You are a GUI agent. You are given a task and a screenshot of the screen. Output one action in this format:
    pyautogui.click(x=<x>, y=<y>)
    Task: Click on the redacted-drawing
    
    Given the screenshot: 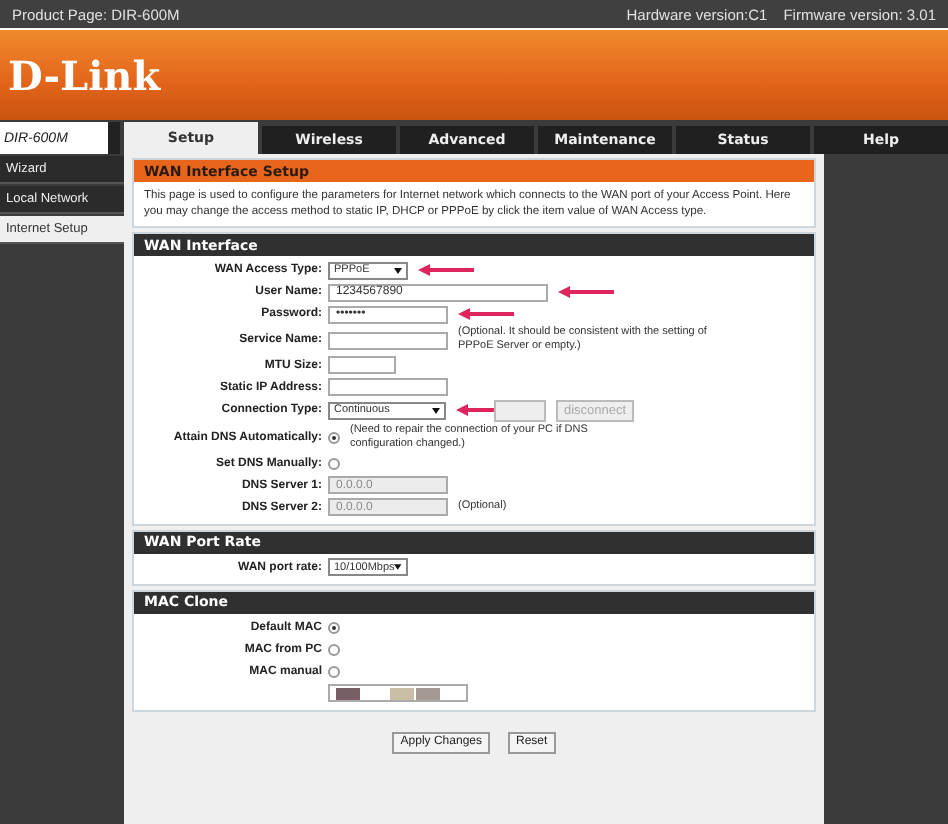 What is the action you would take?
    pyautogui.click(x=388, y=693)
    